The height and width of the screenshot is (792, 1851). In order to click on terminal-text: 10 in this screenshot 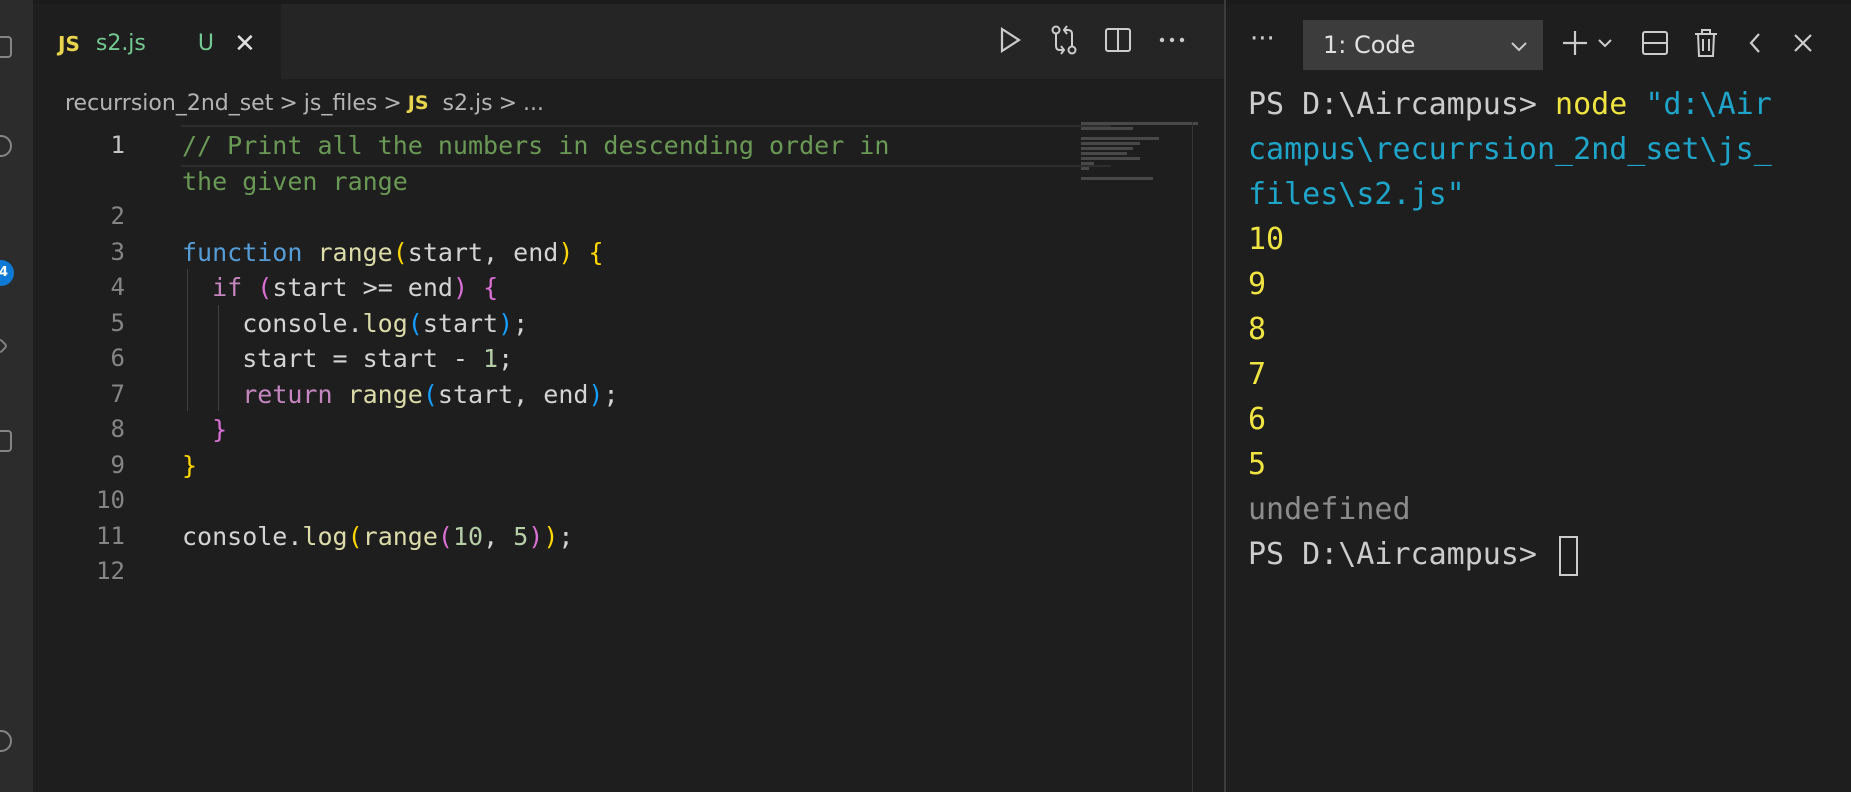, I will do `click(1266, 239)`.